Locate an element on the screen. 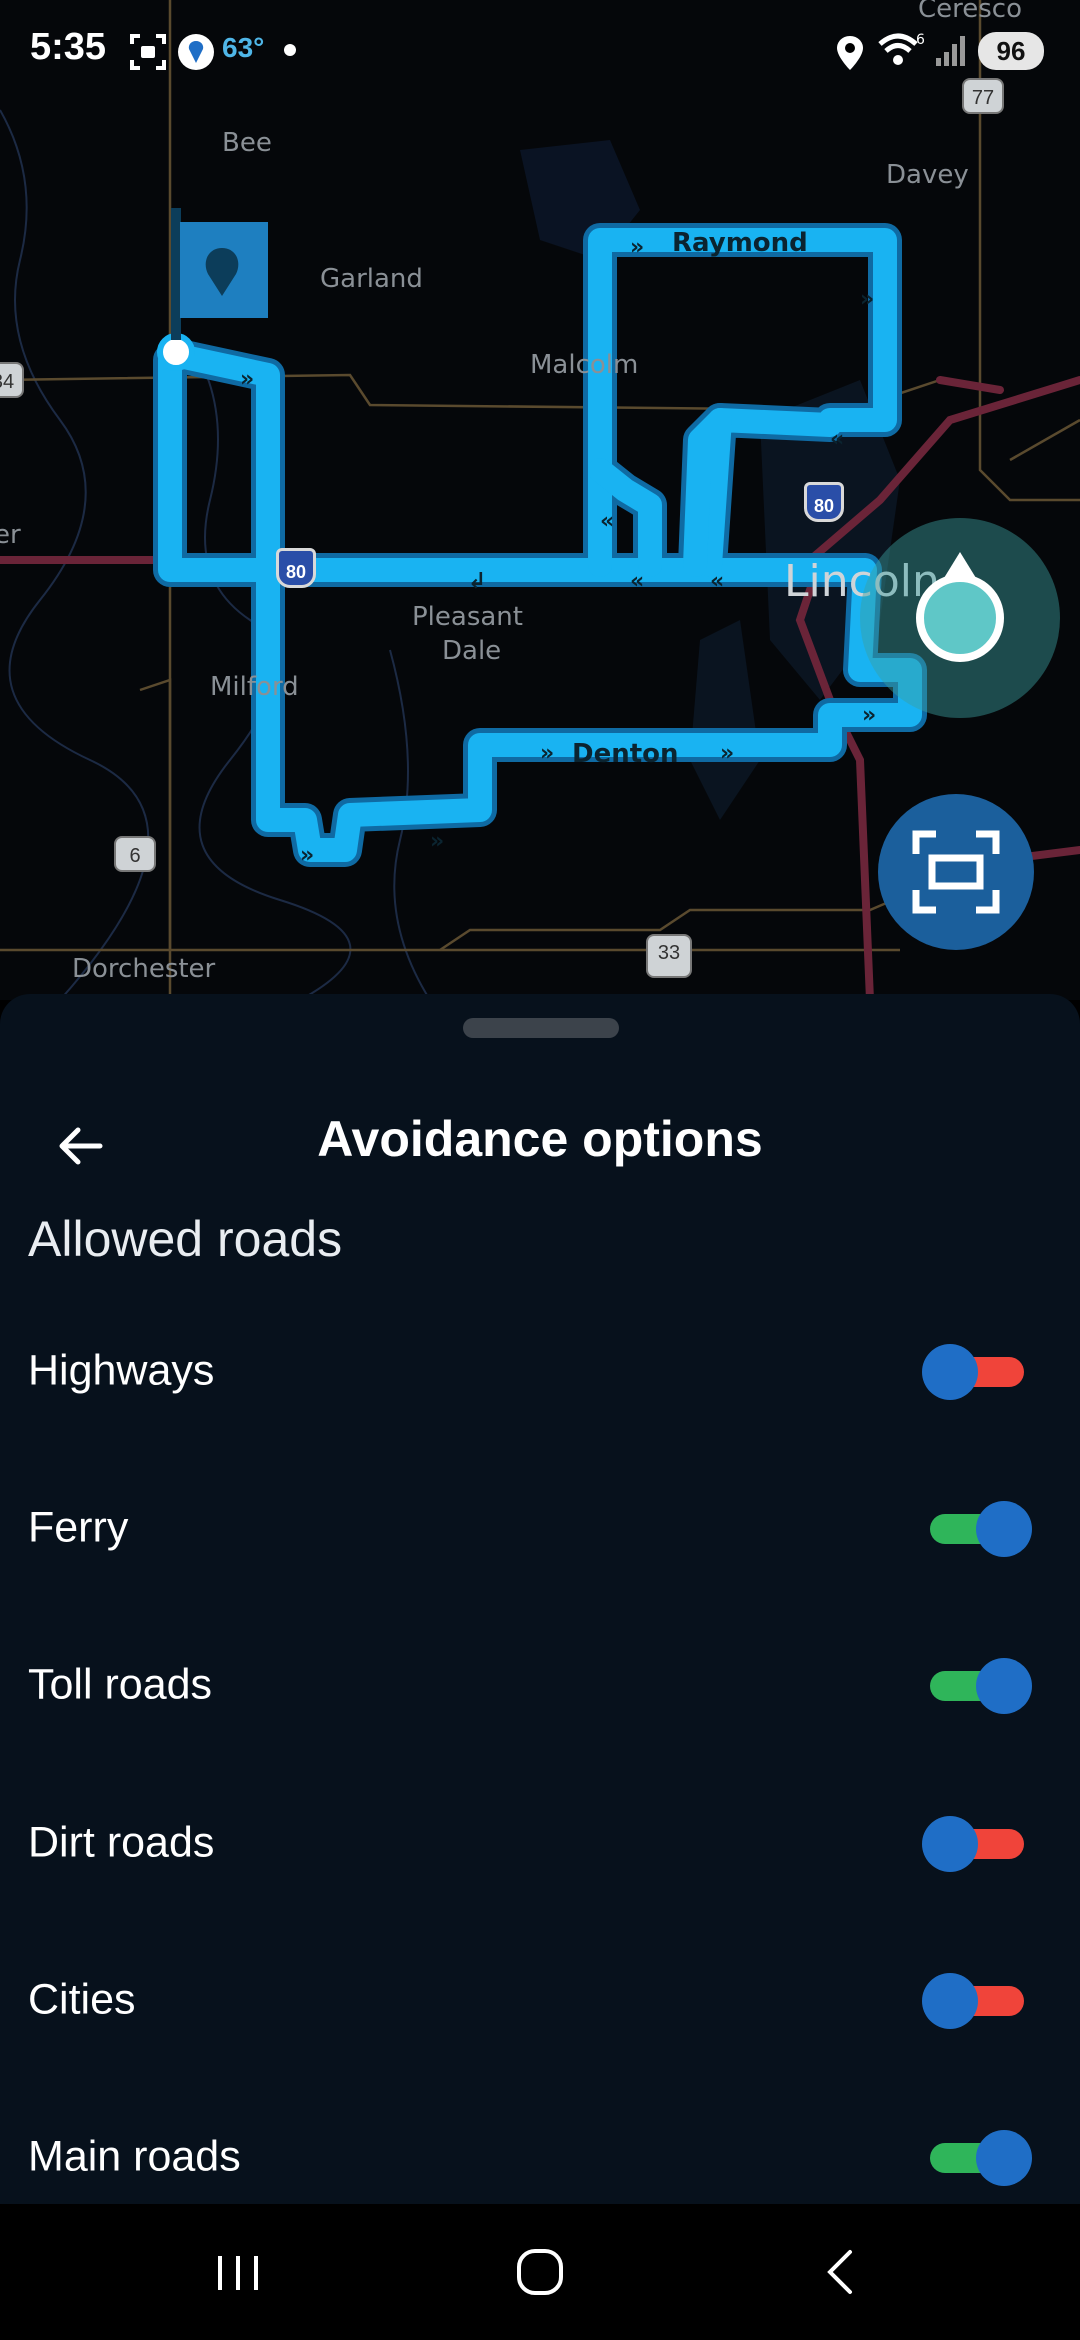  option-row-cities: Cities is located at coordinates (540, 1999).